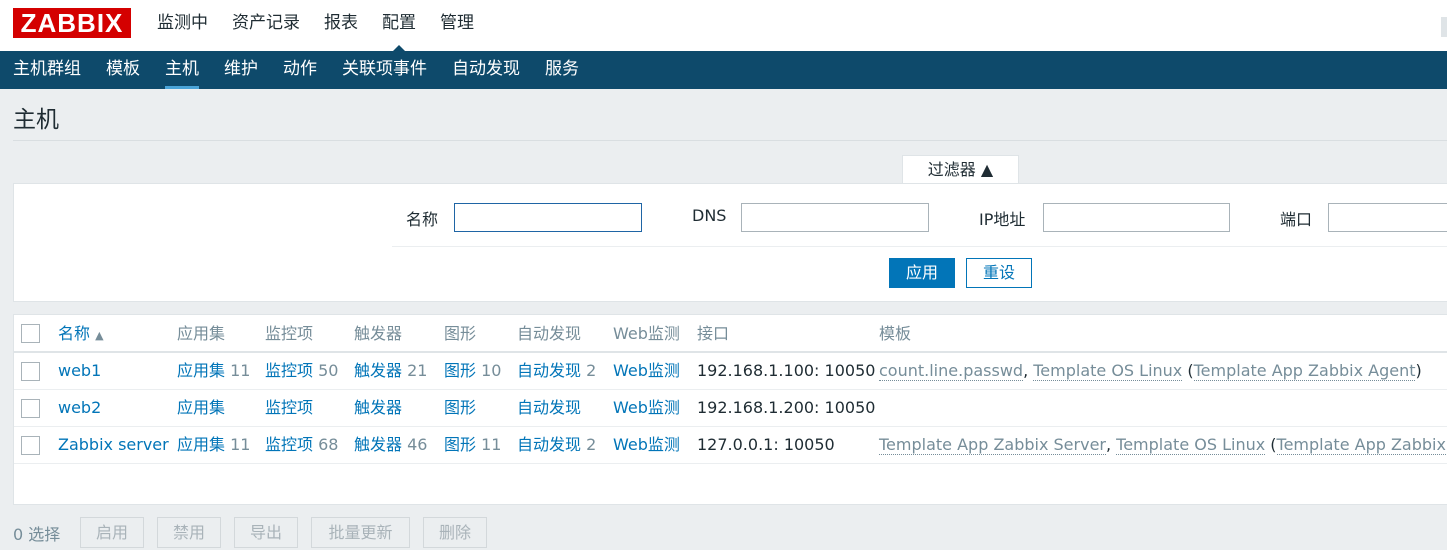  What do you see at coordinates (491, 370) in the screenshot?
I see `graphs-count: 10` at bounding box center [491, 370].